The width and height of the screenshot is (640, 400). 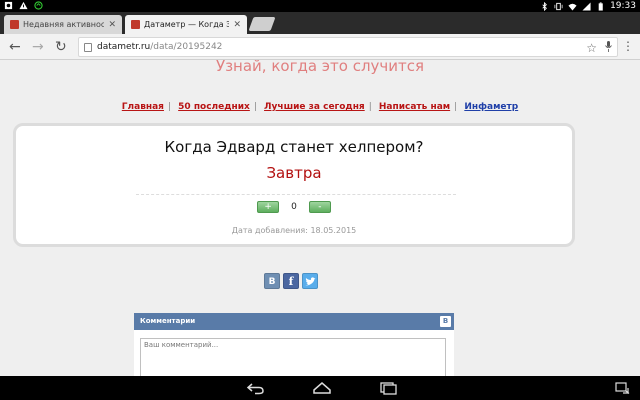 What do you see at coordinates (445, 321) in the screenshot?
I see `vk-logo-icon: В` at bounding box center [445, 321].